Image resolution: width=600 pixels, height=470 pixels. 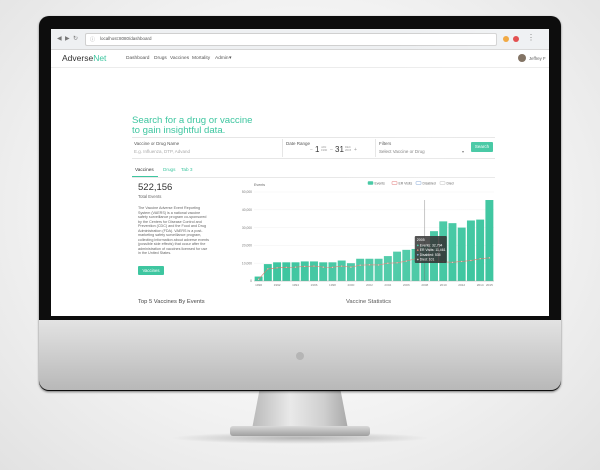 What do you see at coordinates (67, 38) in the screenshot?
I see `forward-arrow-icon: ▶` at bounding box center [67, 38].